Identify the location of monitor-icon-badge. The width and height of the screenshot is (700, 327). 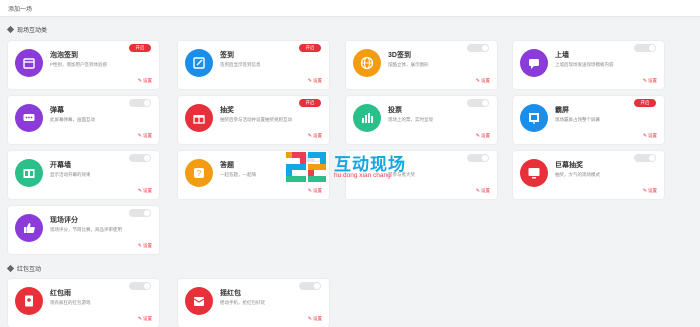
(534, 173).